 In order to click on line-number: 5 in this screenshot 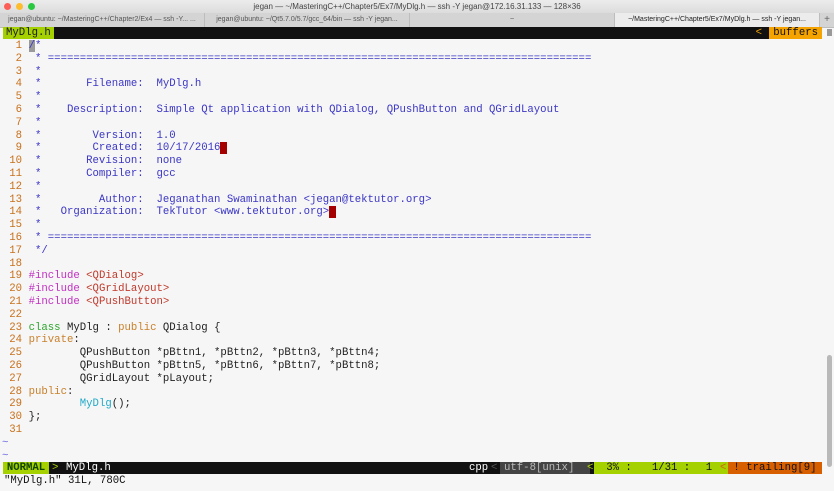, I will do `click(18, 97)`.